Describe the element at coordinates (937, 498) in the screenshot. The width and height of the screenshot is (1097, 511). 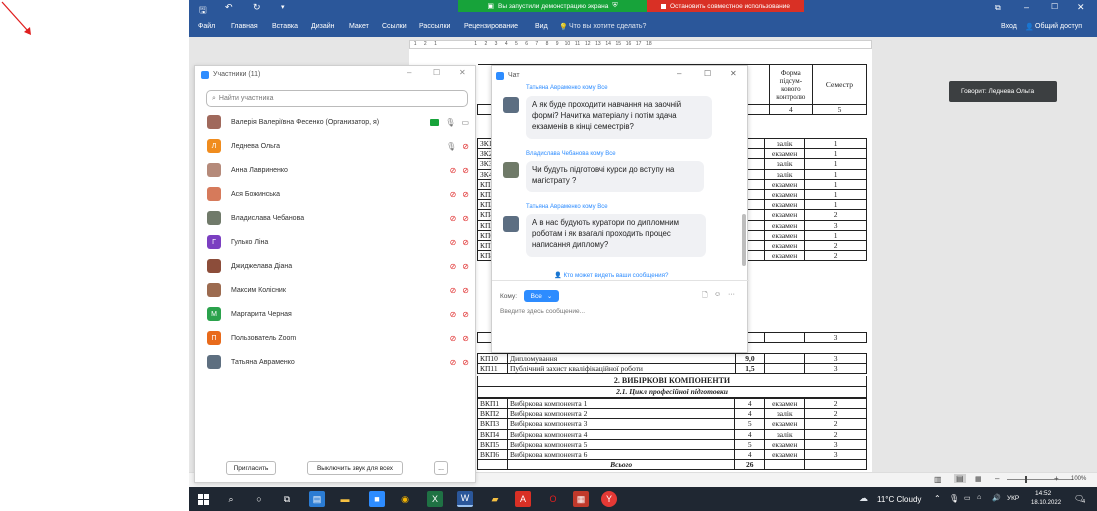
I see `tray-arrow-icon: ⌃` at that location.